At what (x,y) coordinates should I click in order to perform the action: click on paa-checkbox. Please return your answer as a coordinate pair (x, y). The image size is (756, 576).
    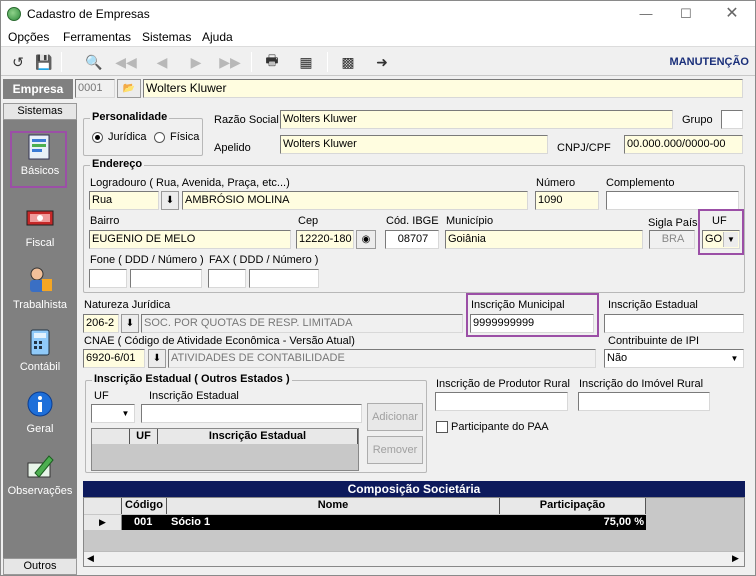
    Looking at the image, I should click on (442, 427).